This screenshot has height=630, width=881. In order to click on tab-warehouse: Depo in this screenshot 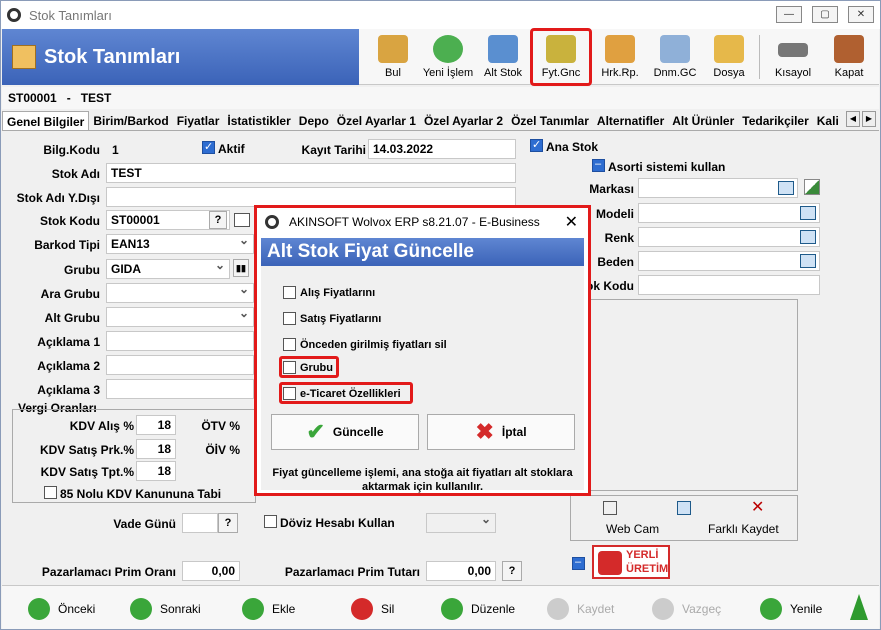, I will do `click(314, 120)`.